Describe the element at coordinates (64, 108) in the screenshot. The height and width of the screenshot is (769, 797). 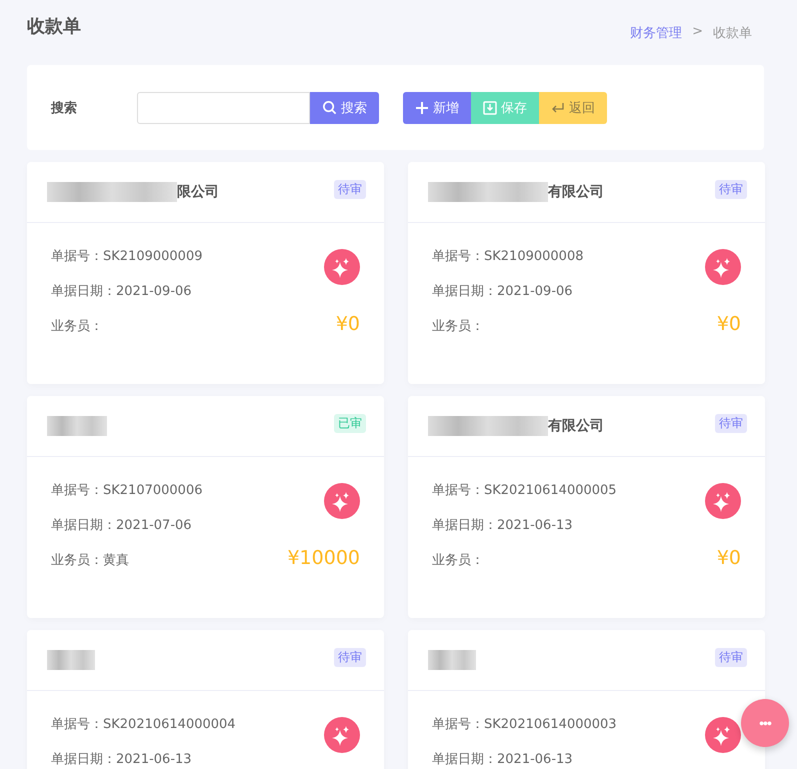
I see `search-label: 搜索` at that location.